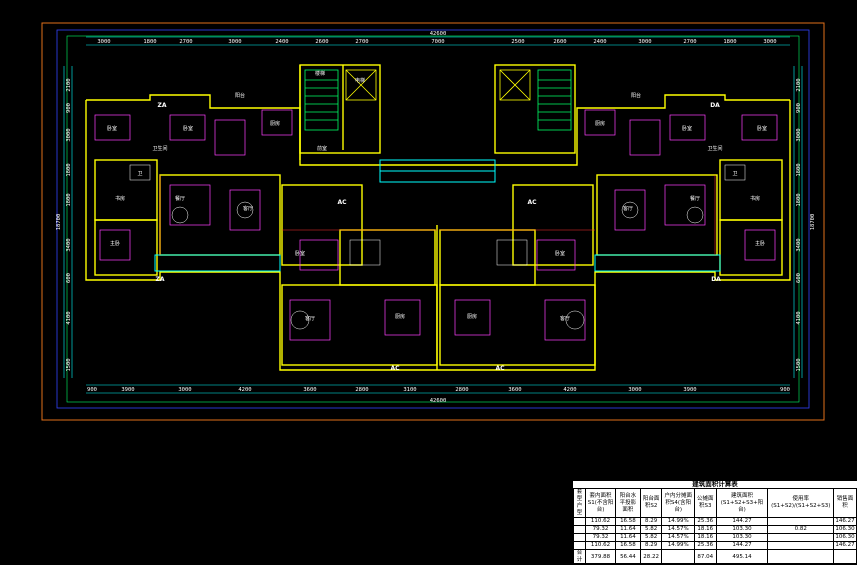  I want to click on area-table-total-row: 合计 379.88 56.44 28.22 87.04 495.14, so click(714, 557).